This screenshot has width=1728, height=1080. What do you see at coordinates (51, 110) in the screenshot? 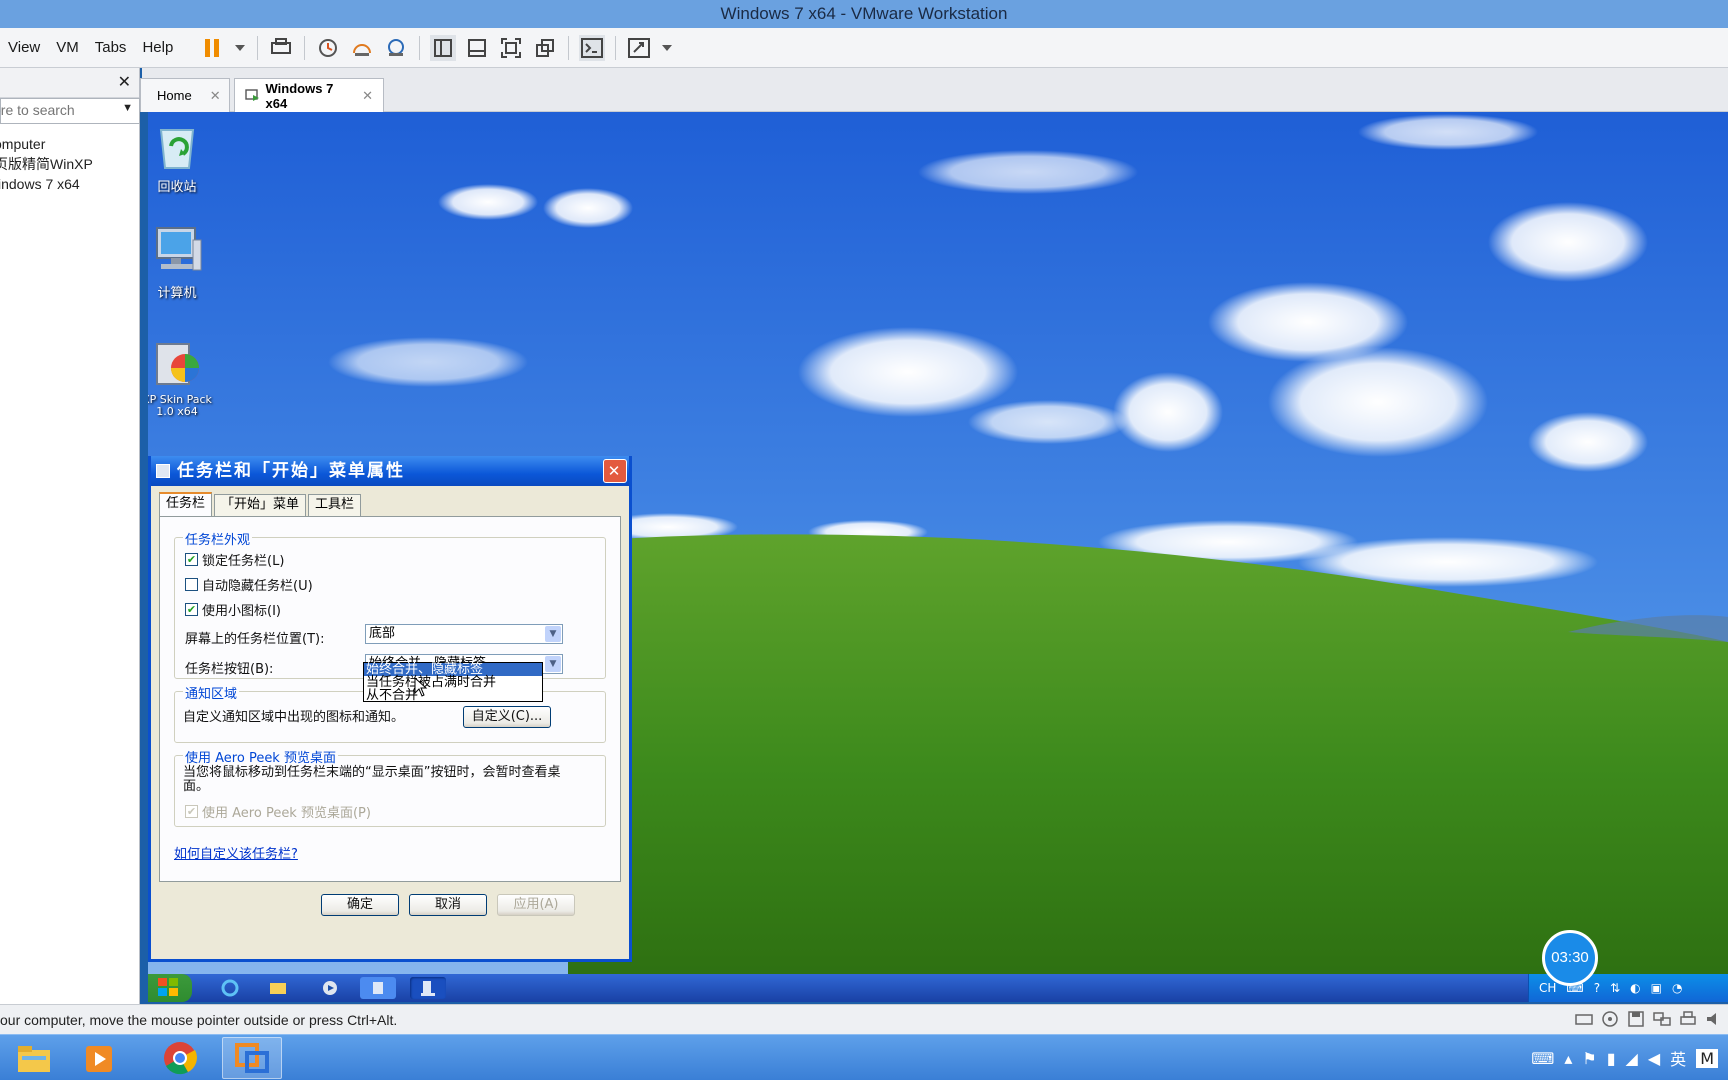
I see `library-search-input` at bounding box center [51, 110].